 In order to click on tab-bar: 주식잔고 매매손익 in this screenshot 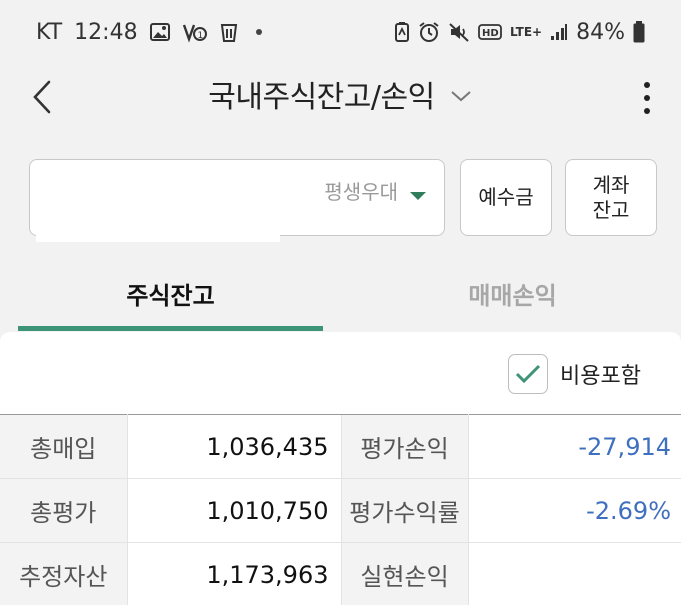, I will do `click(340, 293)`.